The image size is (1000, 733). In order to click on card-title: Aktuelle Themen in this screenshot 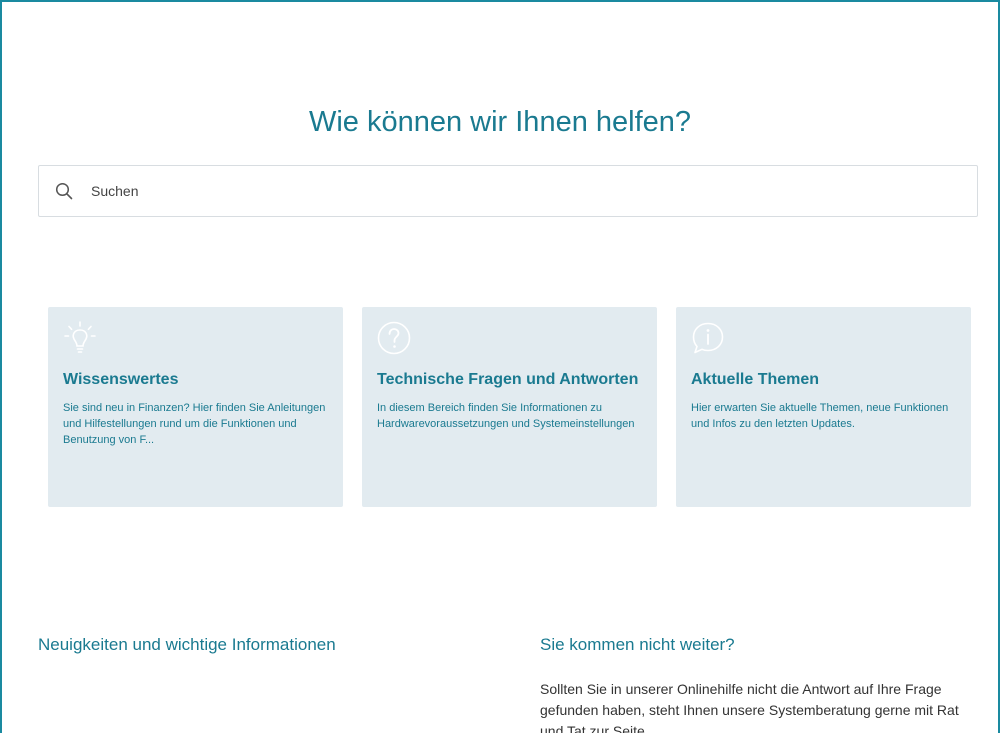, I will do `click(755, 379)`.